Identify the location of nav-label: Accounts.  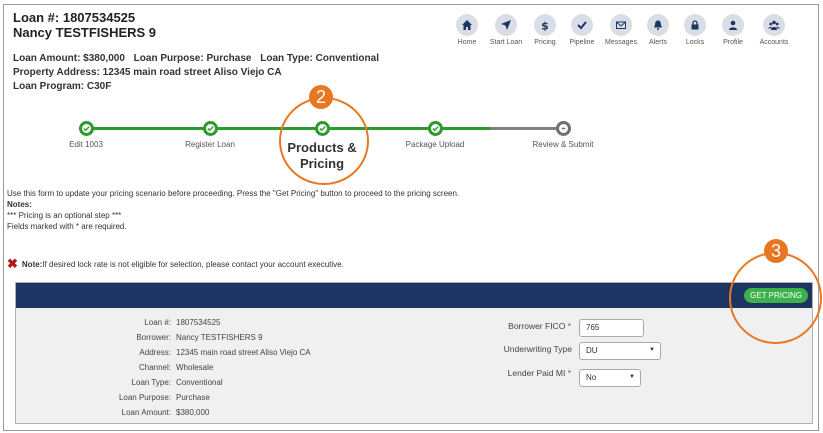
(774, 42).